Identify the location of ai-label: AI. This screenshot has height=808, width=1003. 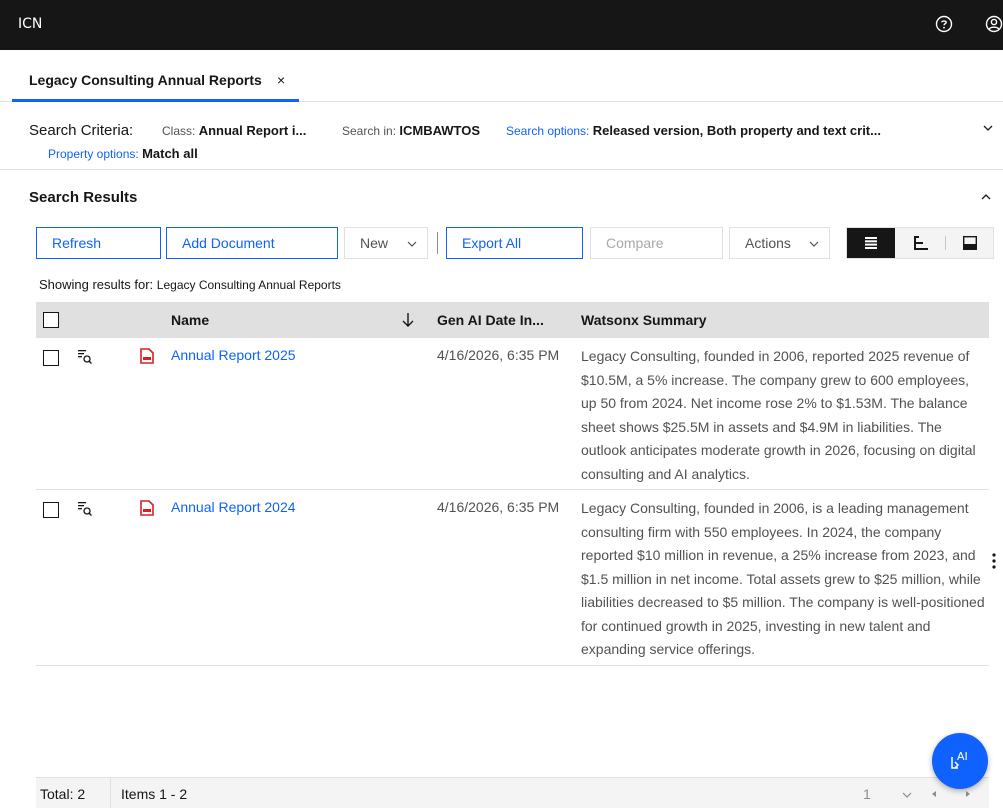
(962, 756).